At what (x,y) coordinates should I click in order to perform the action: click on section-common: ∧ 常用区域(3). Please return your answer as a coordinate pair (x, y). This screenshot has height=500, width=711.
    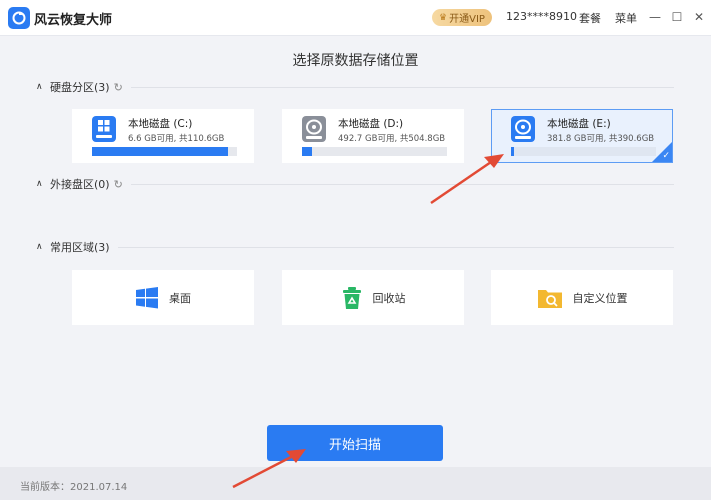
    Looking at the image, I should click on (355, 247).